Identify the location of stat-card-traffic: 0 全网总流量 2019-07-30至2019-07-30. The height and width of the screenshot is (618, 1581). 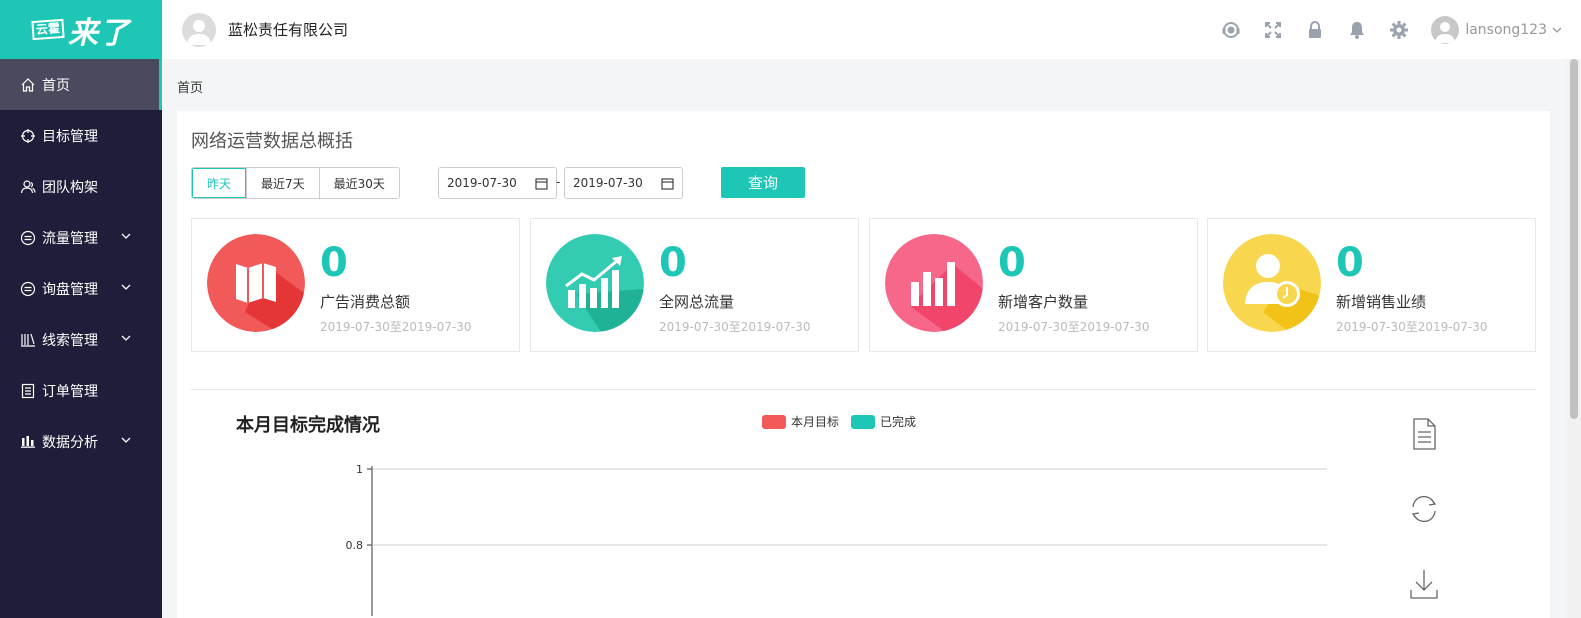
(694, 285).